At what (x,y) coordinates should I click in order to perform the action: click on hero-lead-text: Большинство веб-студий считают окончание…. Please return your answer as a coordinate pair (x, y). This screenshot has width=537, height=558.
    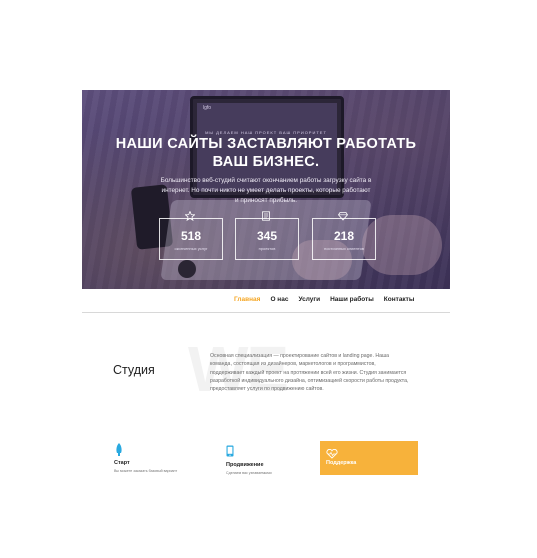
    Looking at the image, I should click on (266, 190).